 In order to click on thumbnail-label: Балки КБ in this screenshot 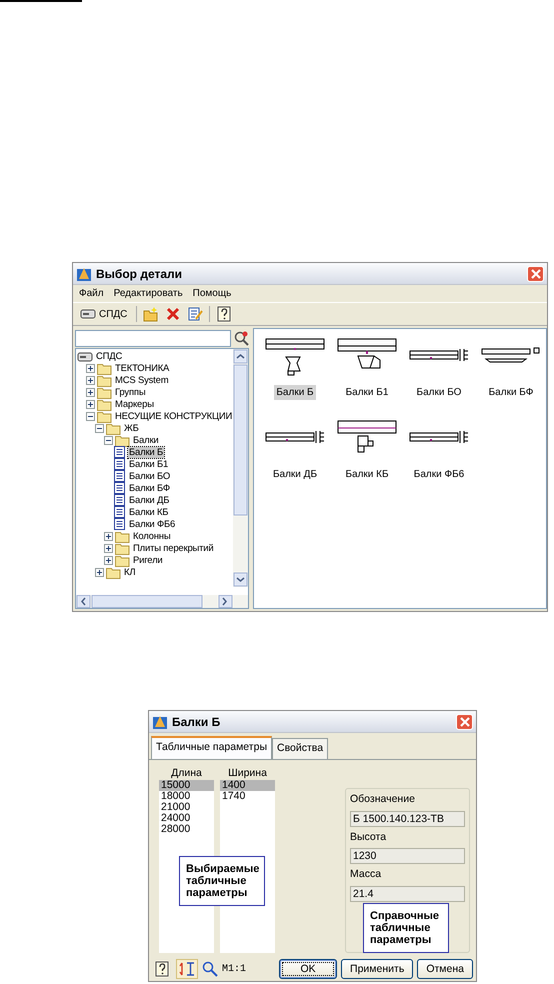, I will do `click(367, 474)`.